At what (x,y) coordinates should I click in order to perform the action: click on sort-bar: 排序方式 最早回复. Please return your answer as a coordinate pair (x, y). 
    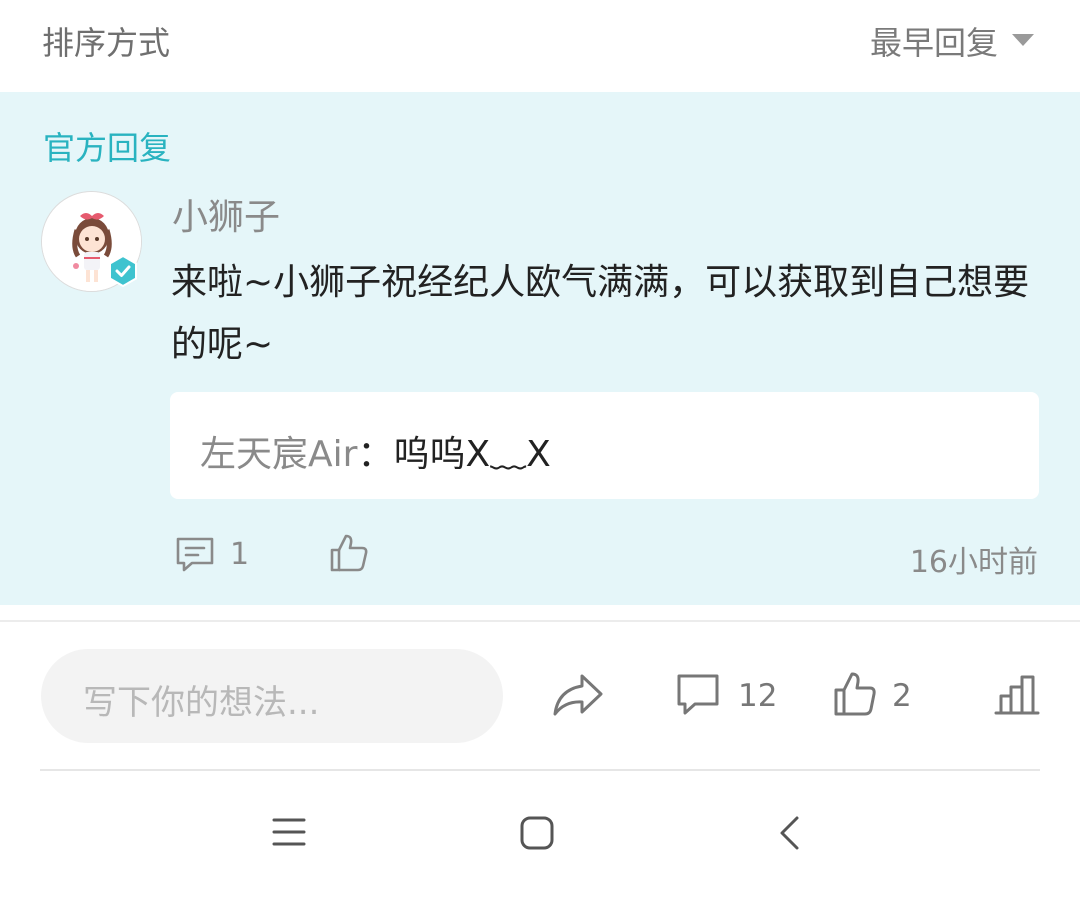
    Looking at the image, I should click on (540, 46).